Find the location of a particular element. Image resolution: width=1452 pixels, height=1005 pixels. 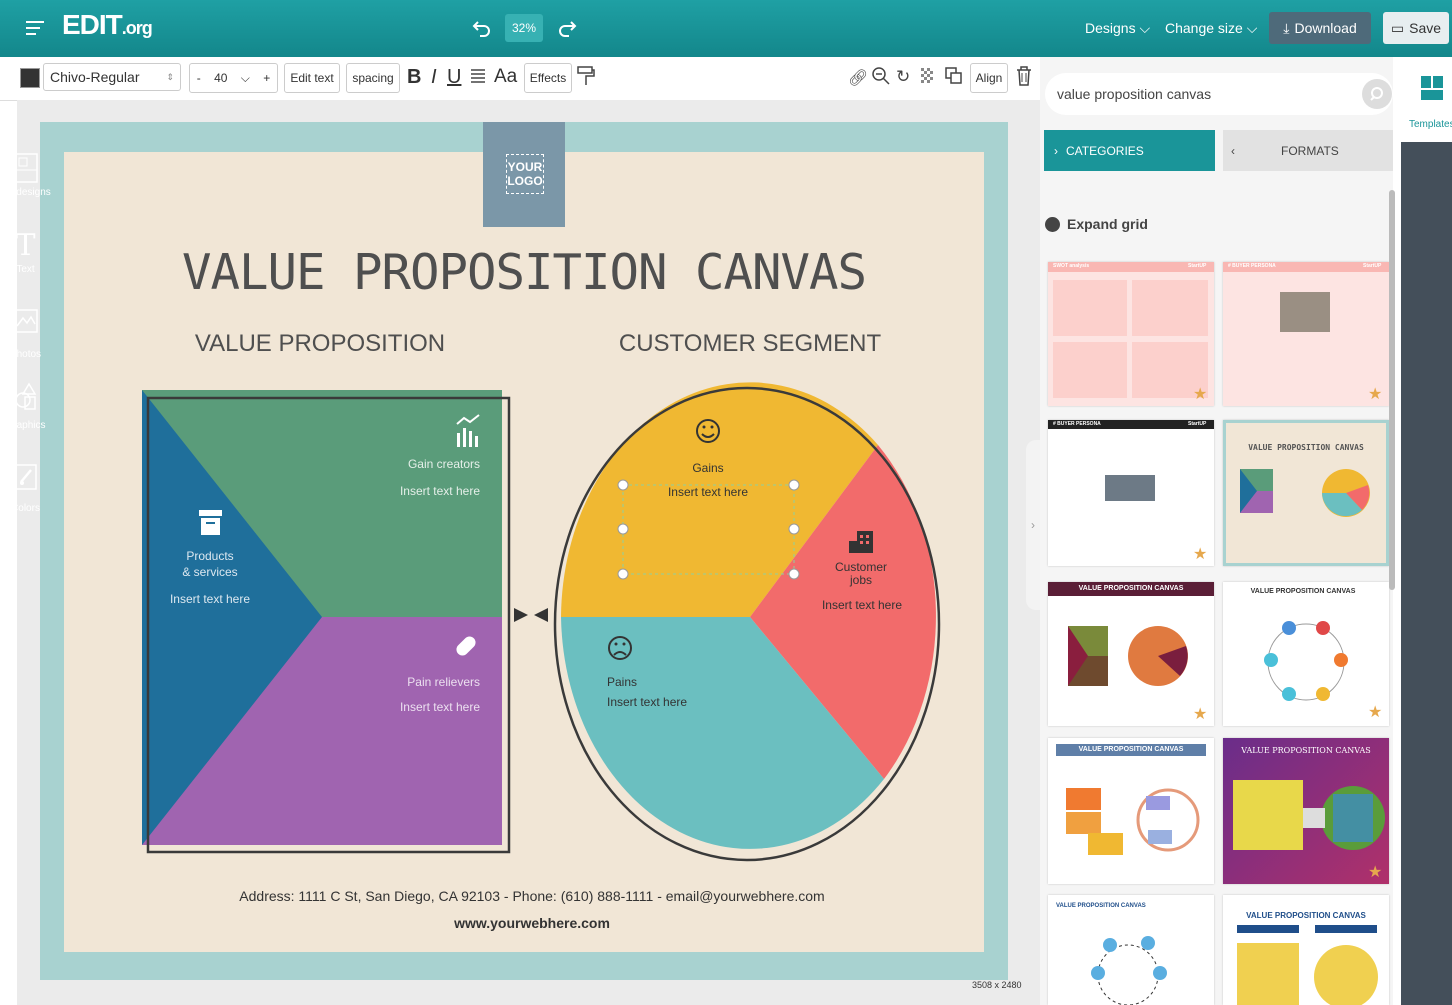

website-text: www.yourwebhere.com is located at coordinates (532, 923).